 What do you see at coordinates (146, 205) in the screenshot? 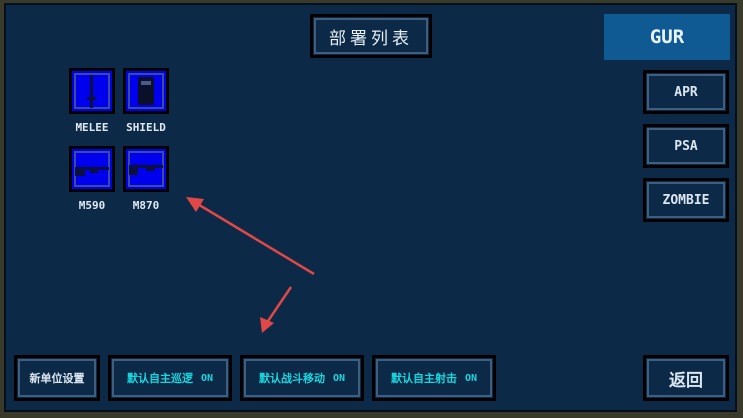
I see `weapon-label-m870: M870` at bounding box center [146, 205].